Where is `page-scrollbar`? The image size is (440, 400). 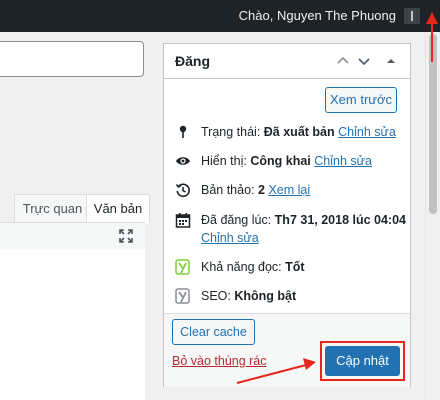 page-scrollbar is located at coordinates (432, 216).